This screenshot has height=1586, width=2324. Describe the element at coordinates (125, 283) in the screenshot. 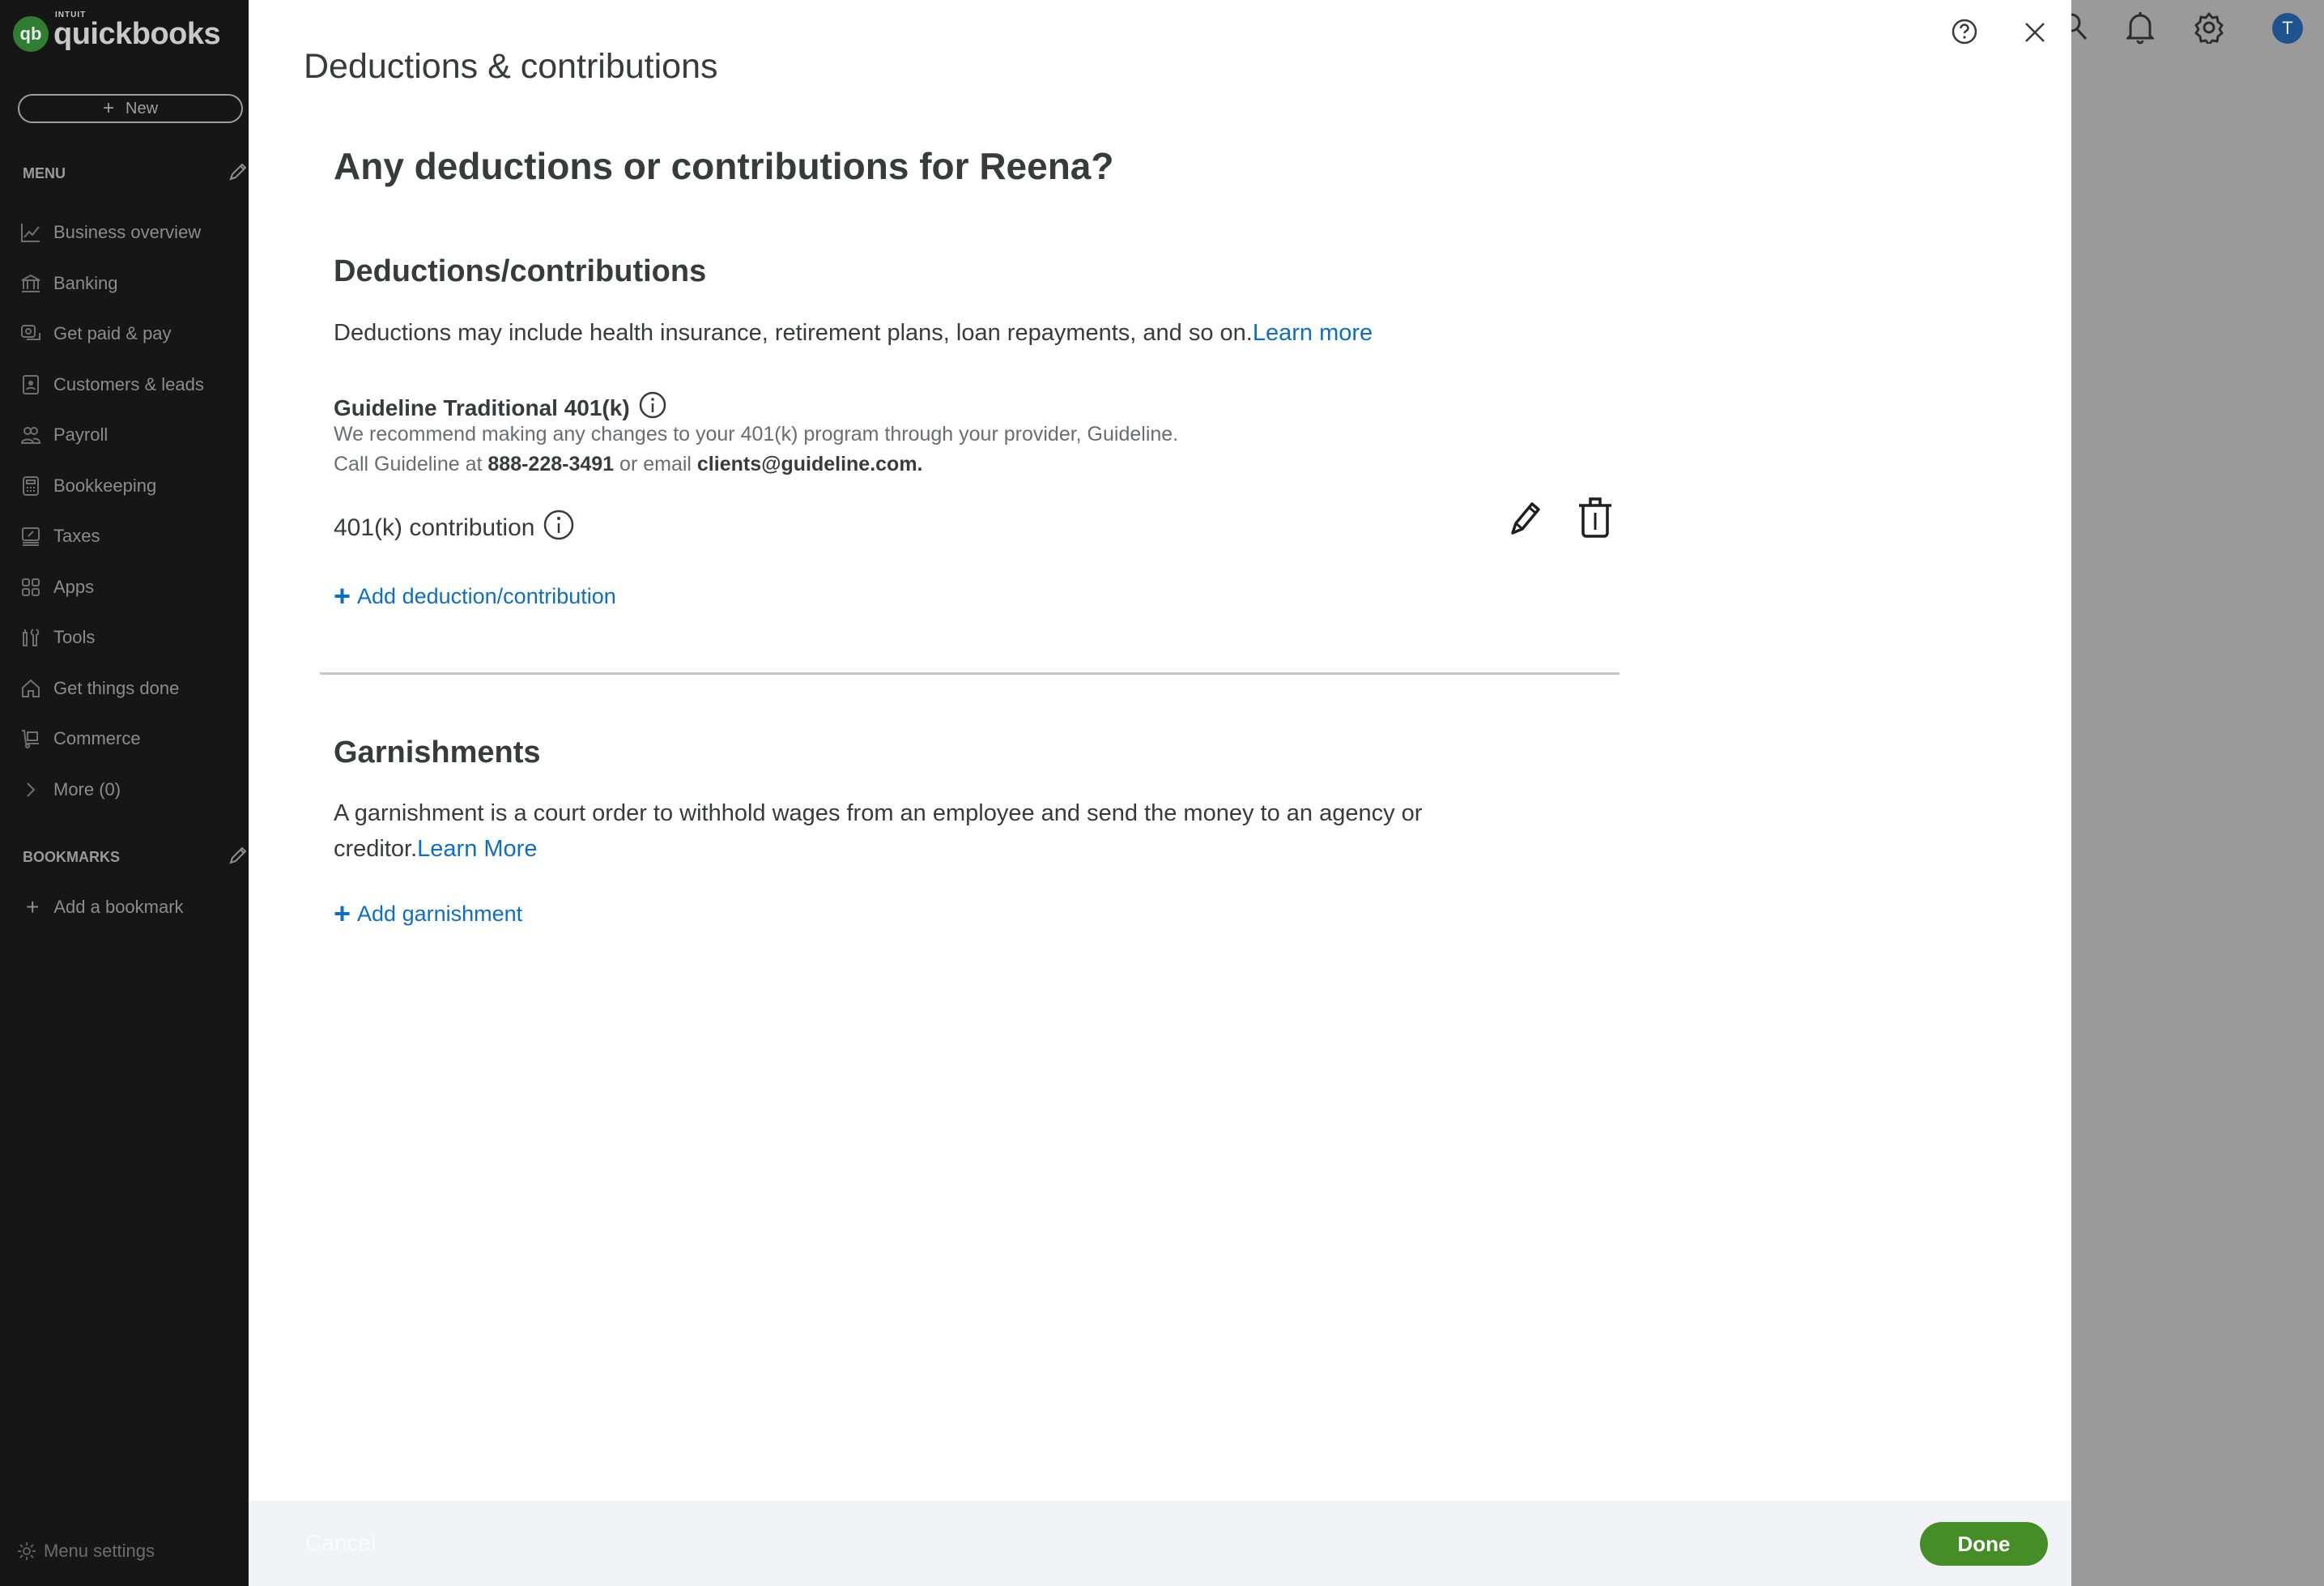

I see `sidebar-item-banking: Banking` at that location.